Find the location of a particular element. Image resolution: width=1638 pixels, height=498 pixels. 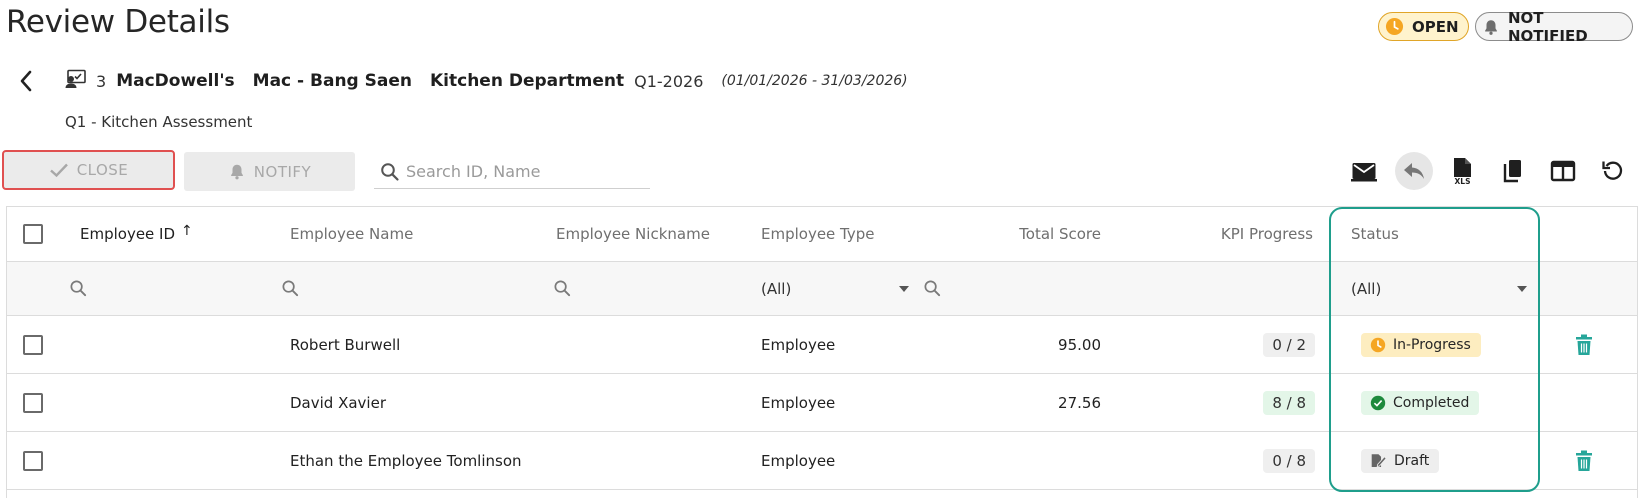

copy-icon is located at coordinates (1512, 171).